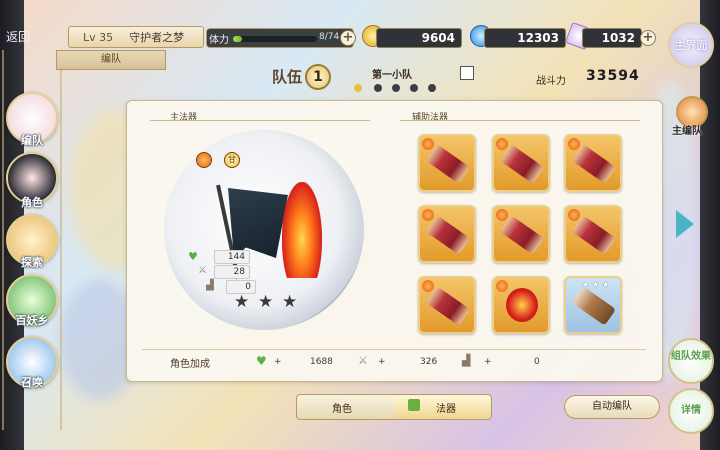 This screenshot has height=450, width=720. Describe the element at coordinates (612, 407) in the screenshot. I see `auto-team-button: 自动编队` at that location.